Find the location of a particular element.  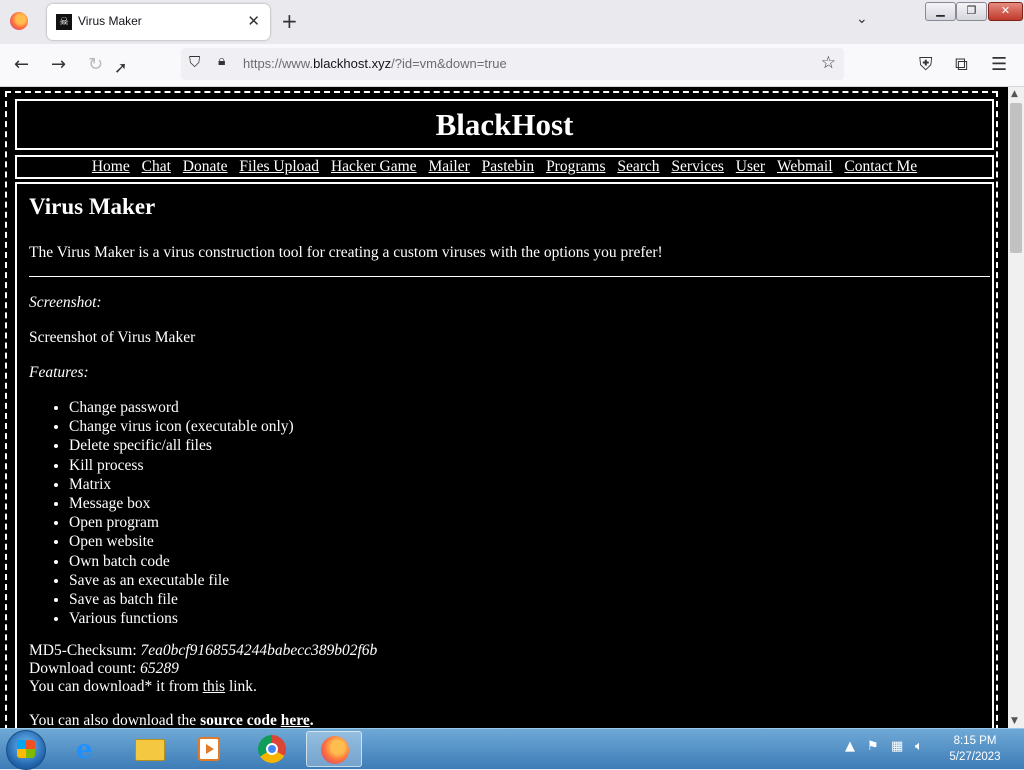

volume-muted-icon: 🔈︎ is located at coordinates (919, 746).